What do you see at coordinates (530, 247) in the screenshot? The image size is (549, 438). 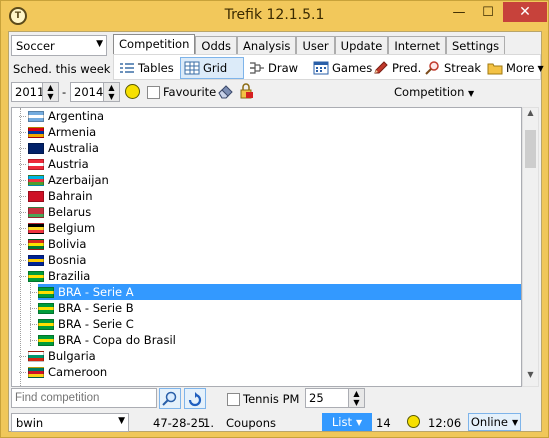 I see `tree-scrollbar: ▲ ▼` at bounding box center [530, 247].